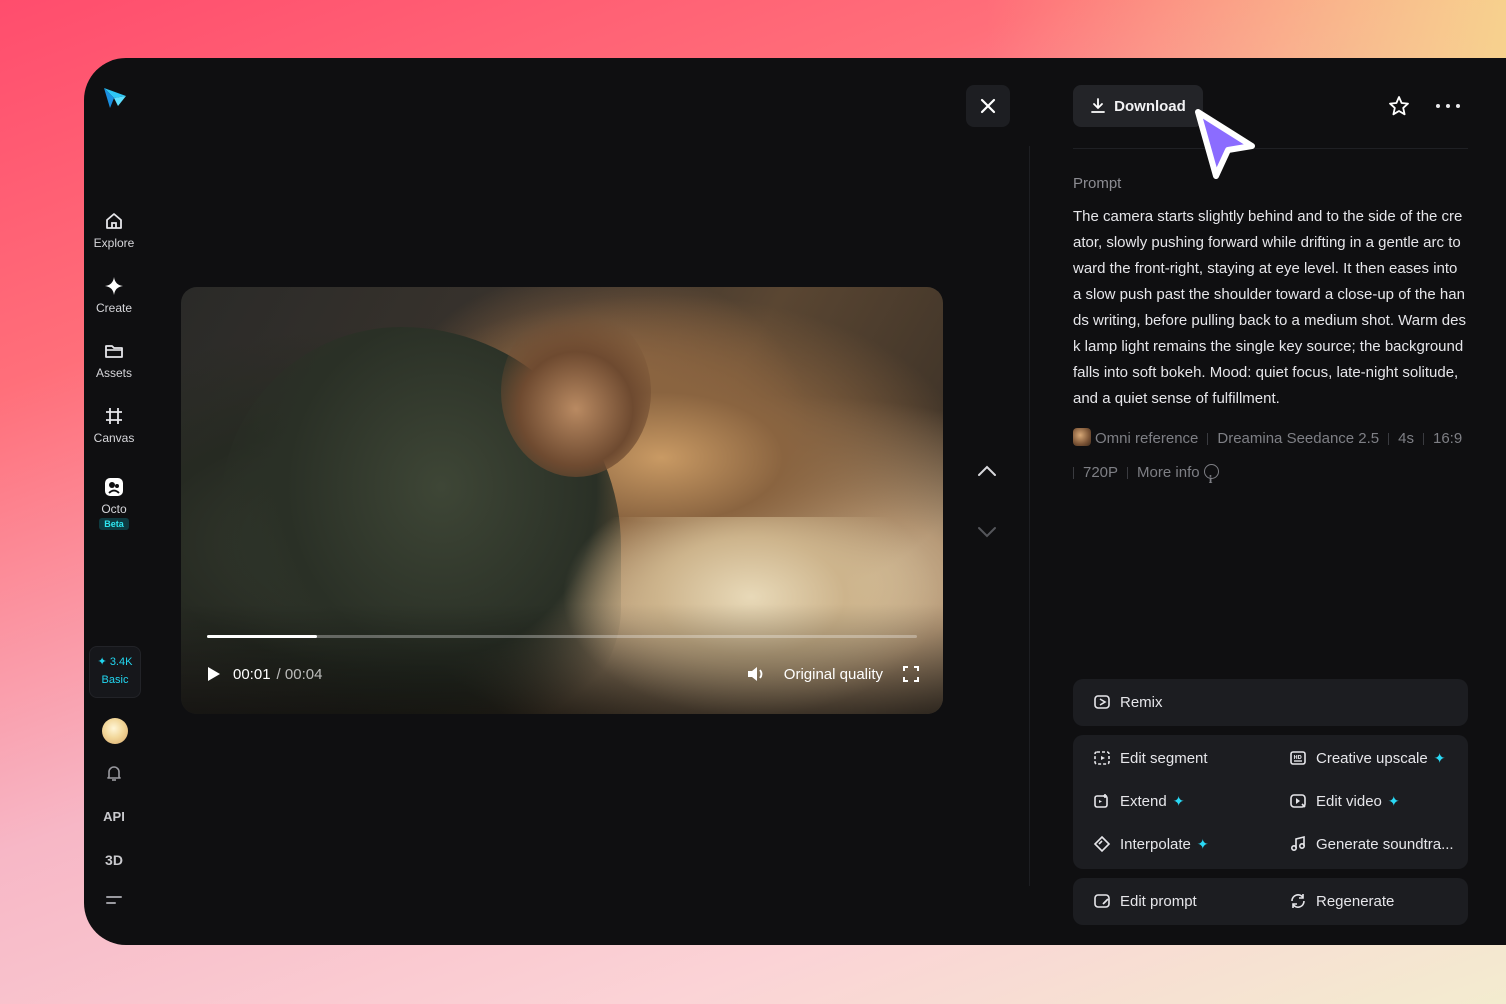  I want to click on current-time: 00:01, so click(252, 674).